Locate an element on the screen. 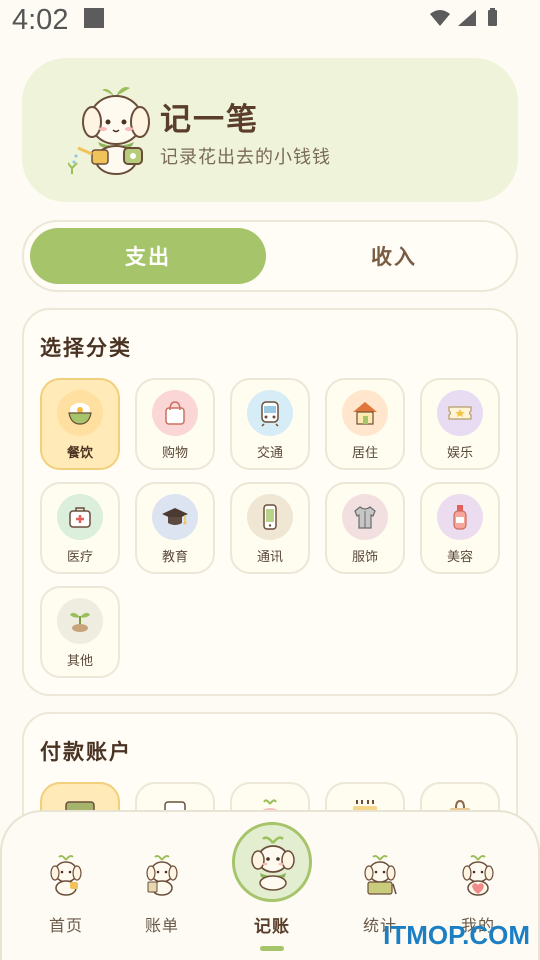 This screenshot has width=540, height=960. category-label: 居住 is located at coordinates (364, 453).